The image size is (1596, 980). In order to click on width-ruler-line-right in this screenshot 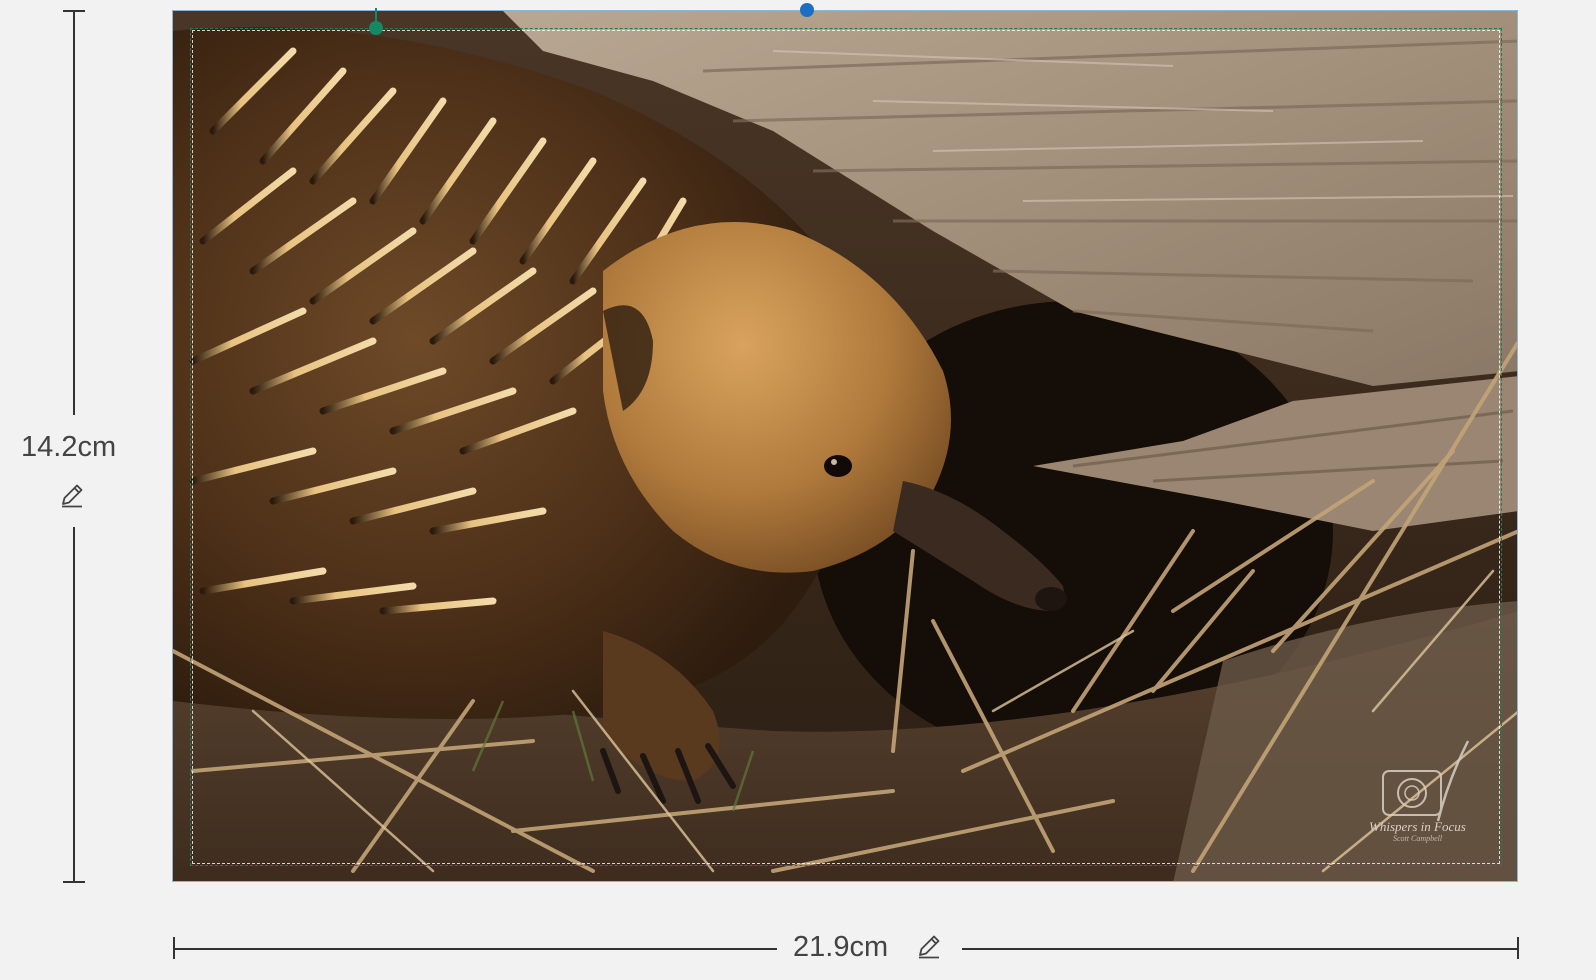, I will do `click(1240, 949)`.